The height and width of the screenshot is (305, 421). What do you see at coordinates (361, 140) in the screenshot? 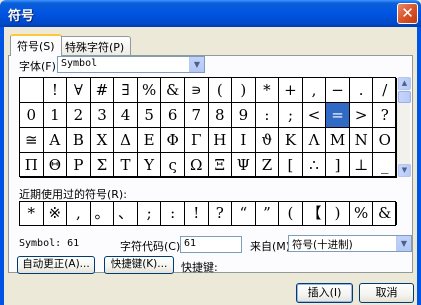
I see `symbol-cell: Ν` at bounding box center [361, 140].